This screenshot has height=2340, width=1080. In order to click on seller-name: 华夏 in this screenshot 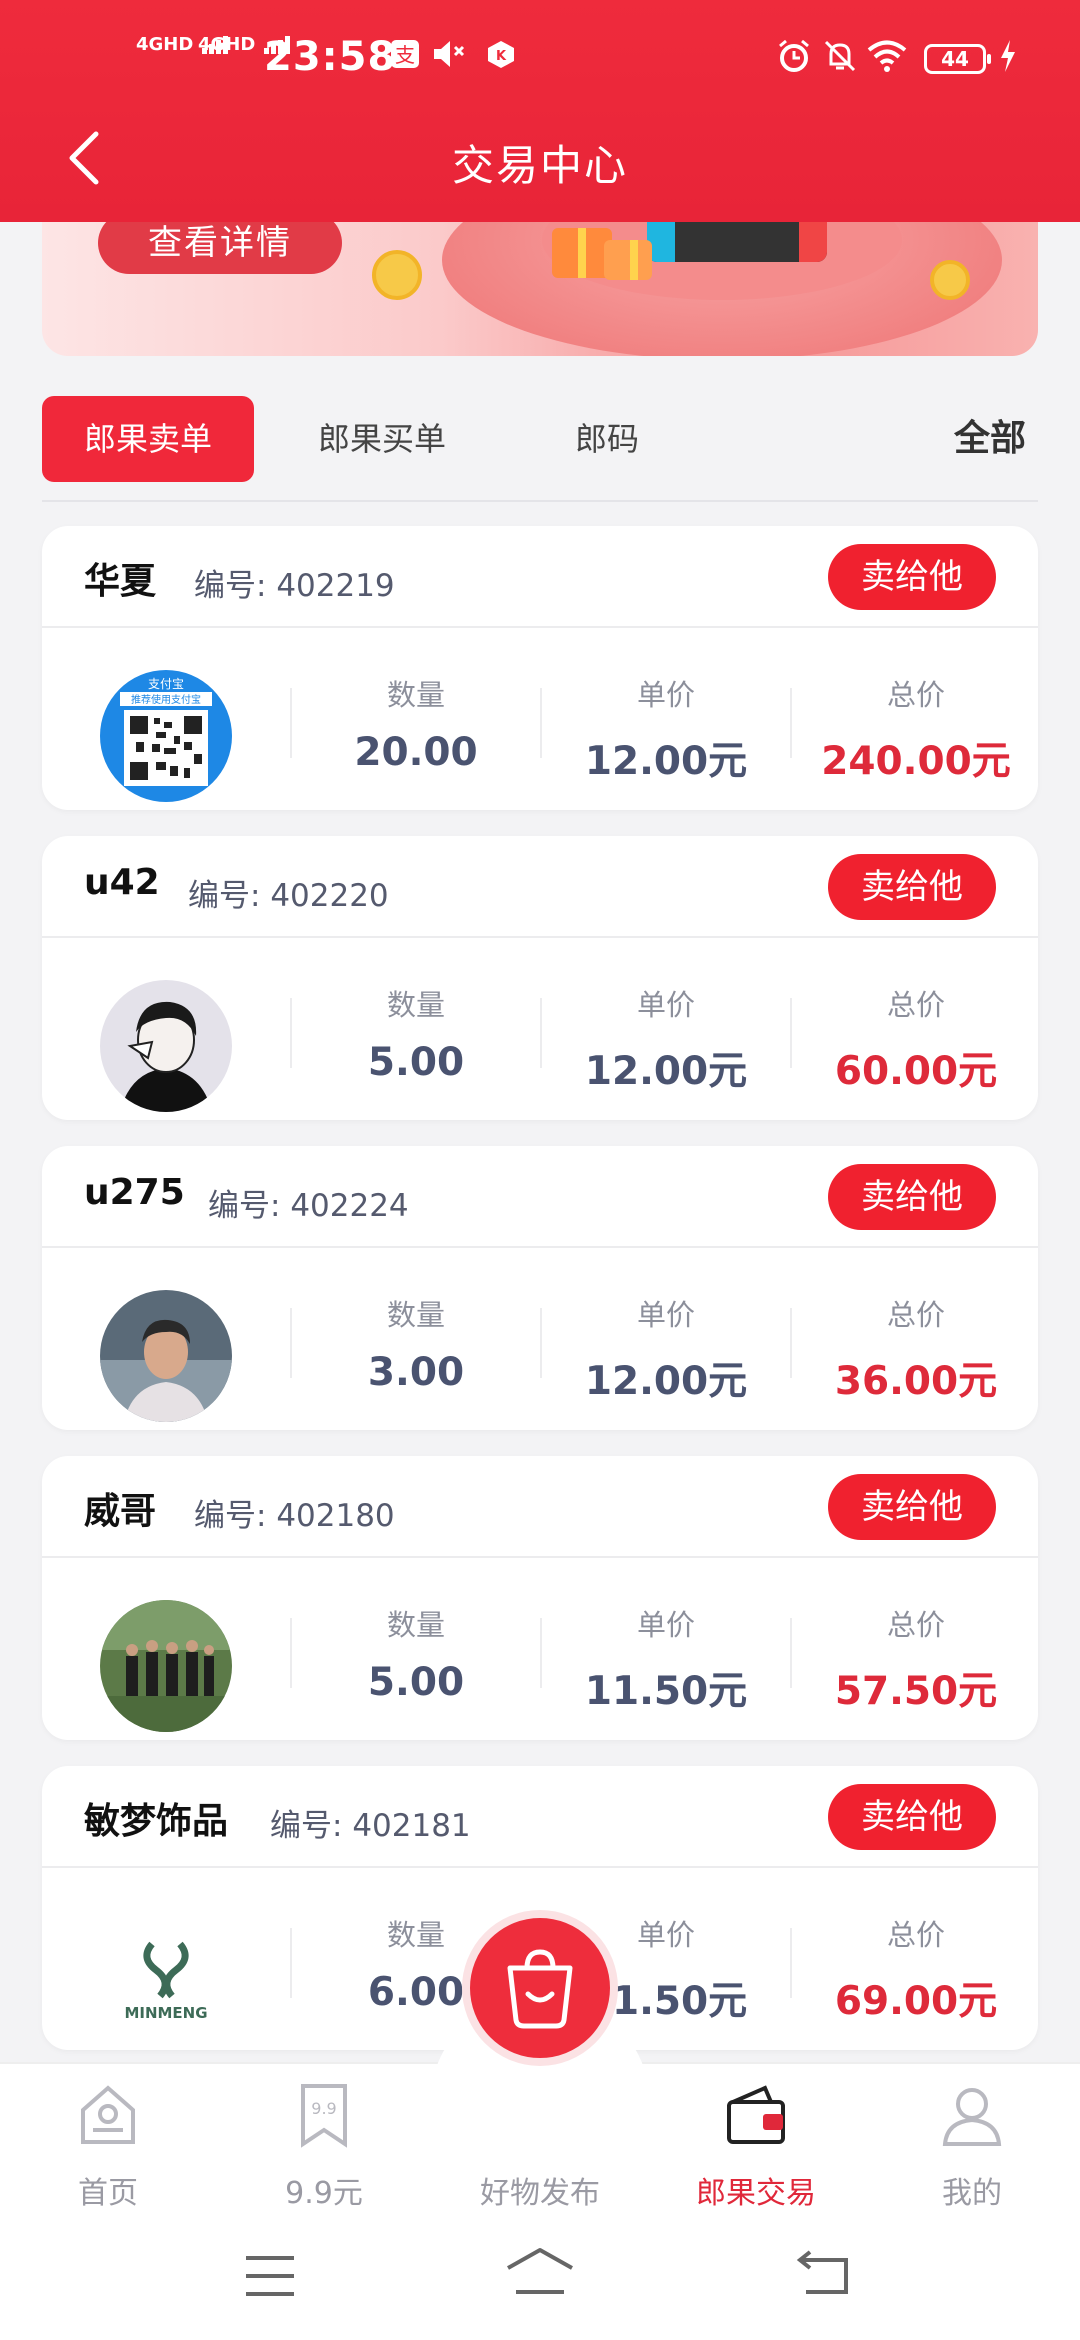, I will do `click(120, 581)`.